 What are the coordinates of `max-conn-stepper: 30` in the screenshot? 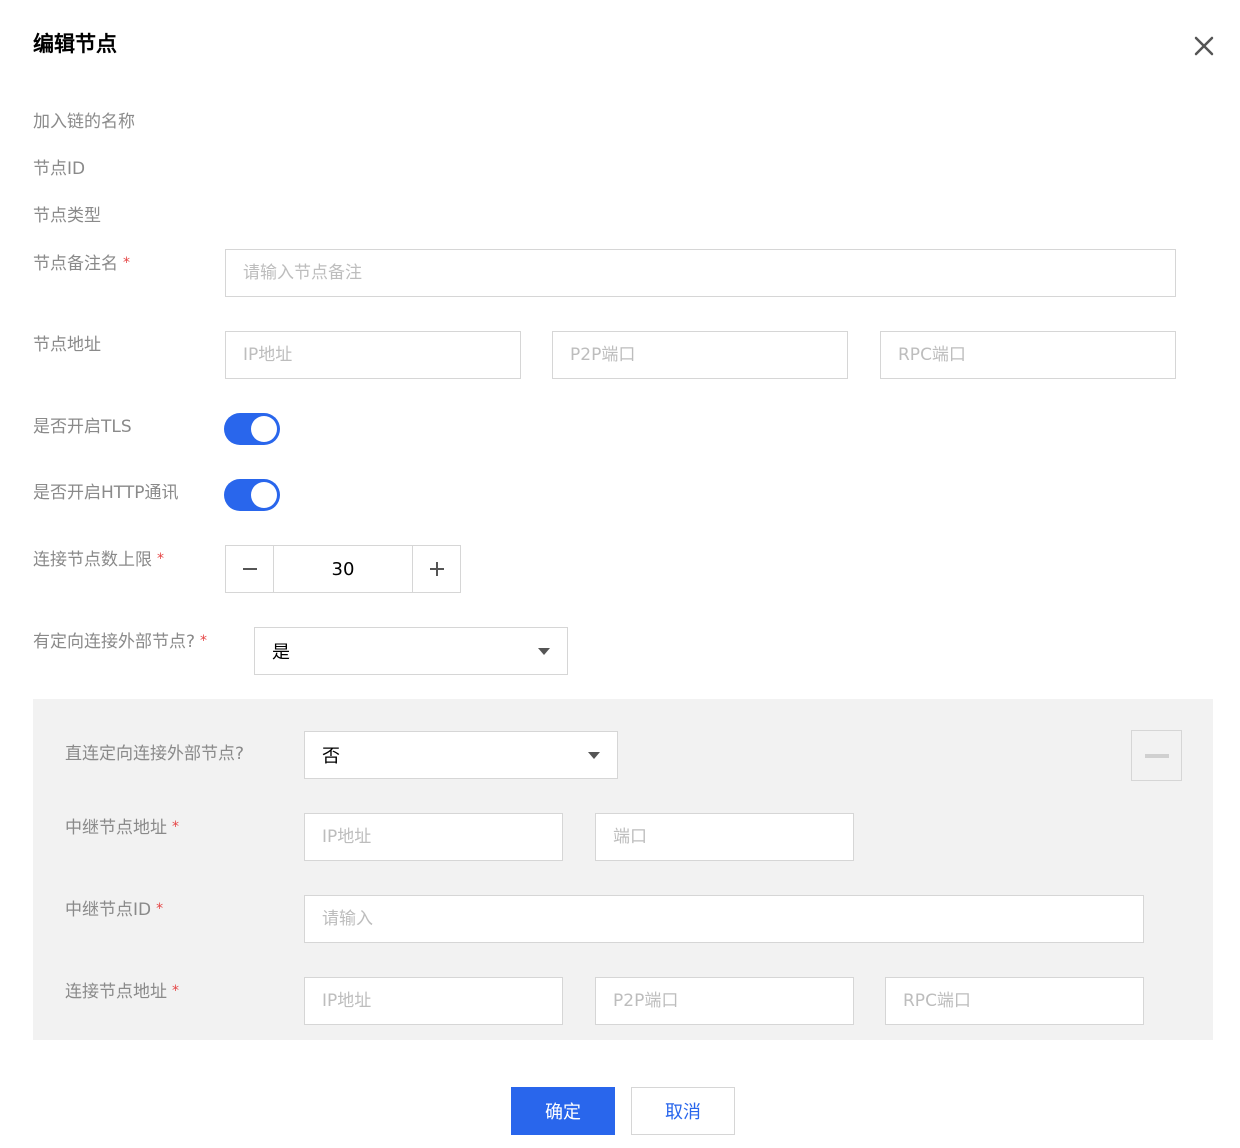 It's located at (343, 569).